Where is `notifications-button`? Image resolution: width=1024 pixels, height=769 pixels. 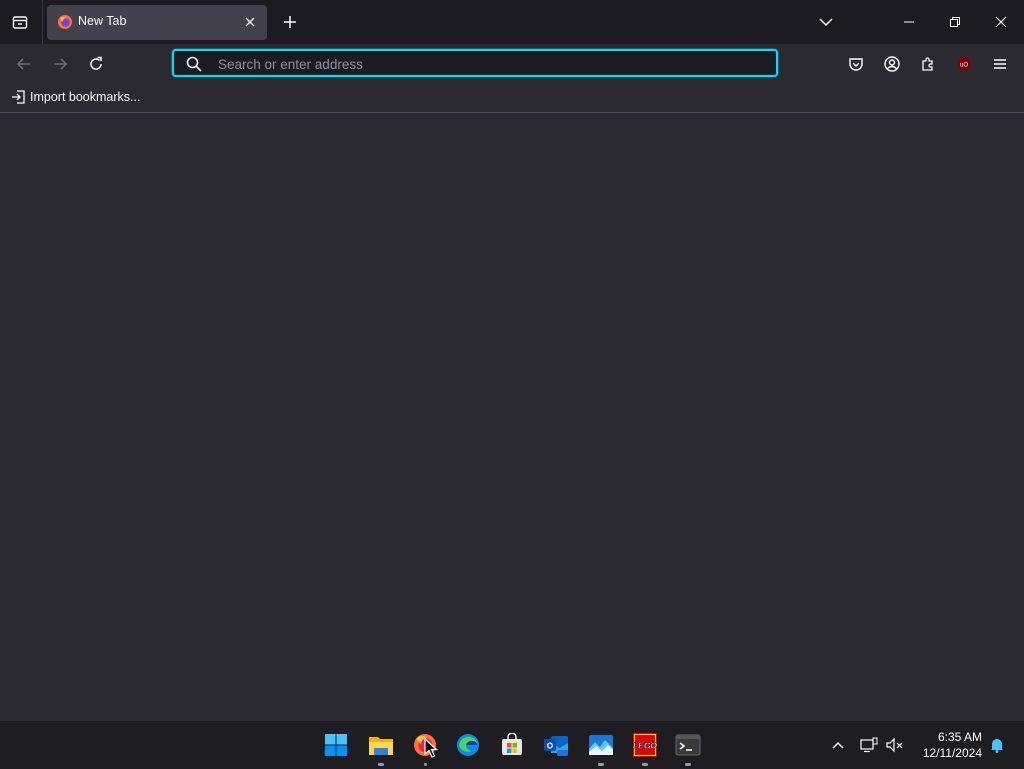 notifications-button is located at coordinates (997, 745).